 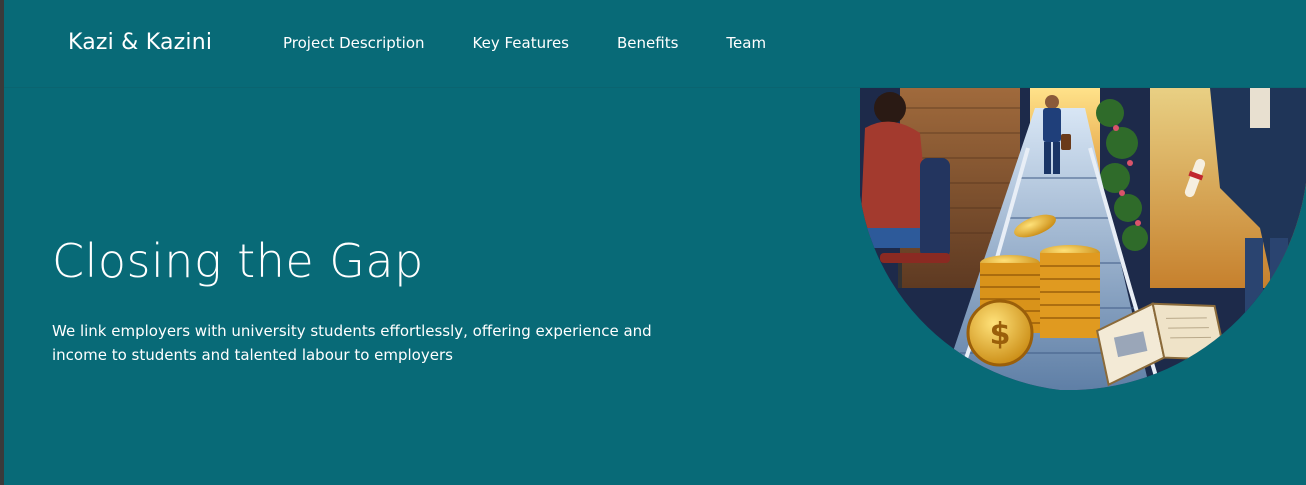 What do you see at coordinates (521, 43) in the screenshot?
I see `nav-link-key-features: Key Features` at bounding box center [521, 43].